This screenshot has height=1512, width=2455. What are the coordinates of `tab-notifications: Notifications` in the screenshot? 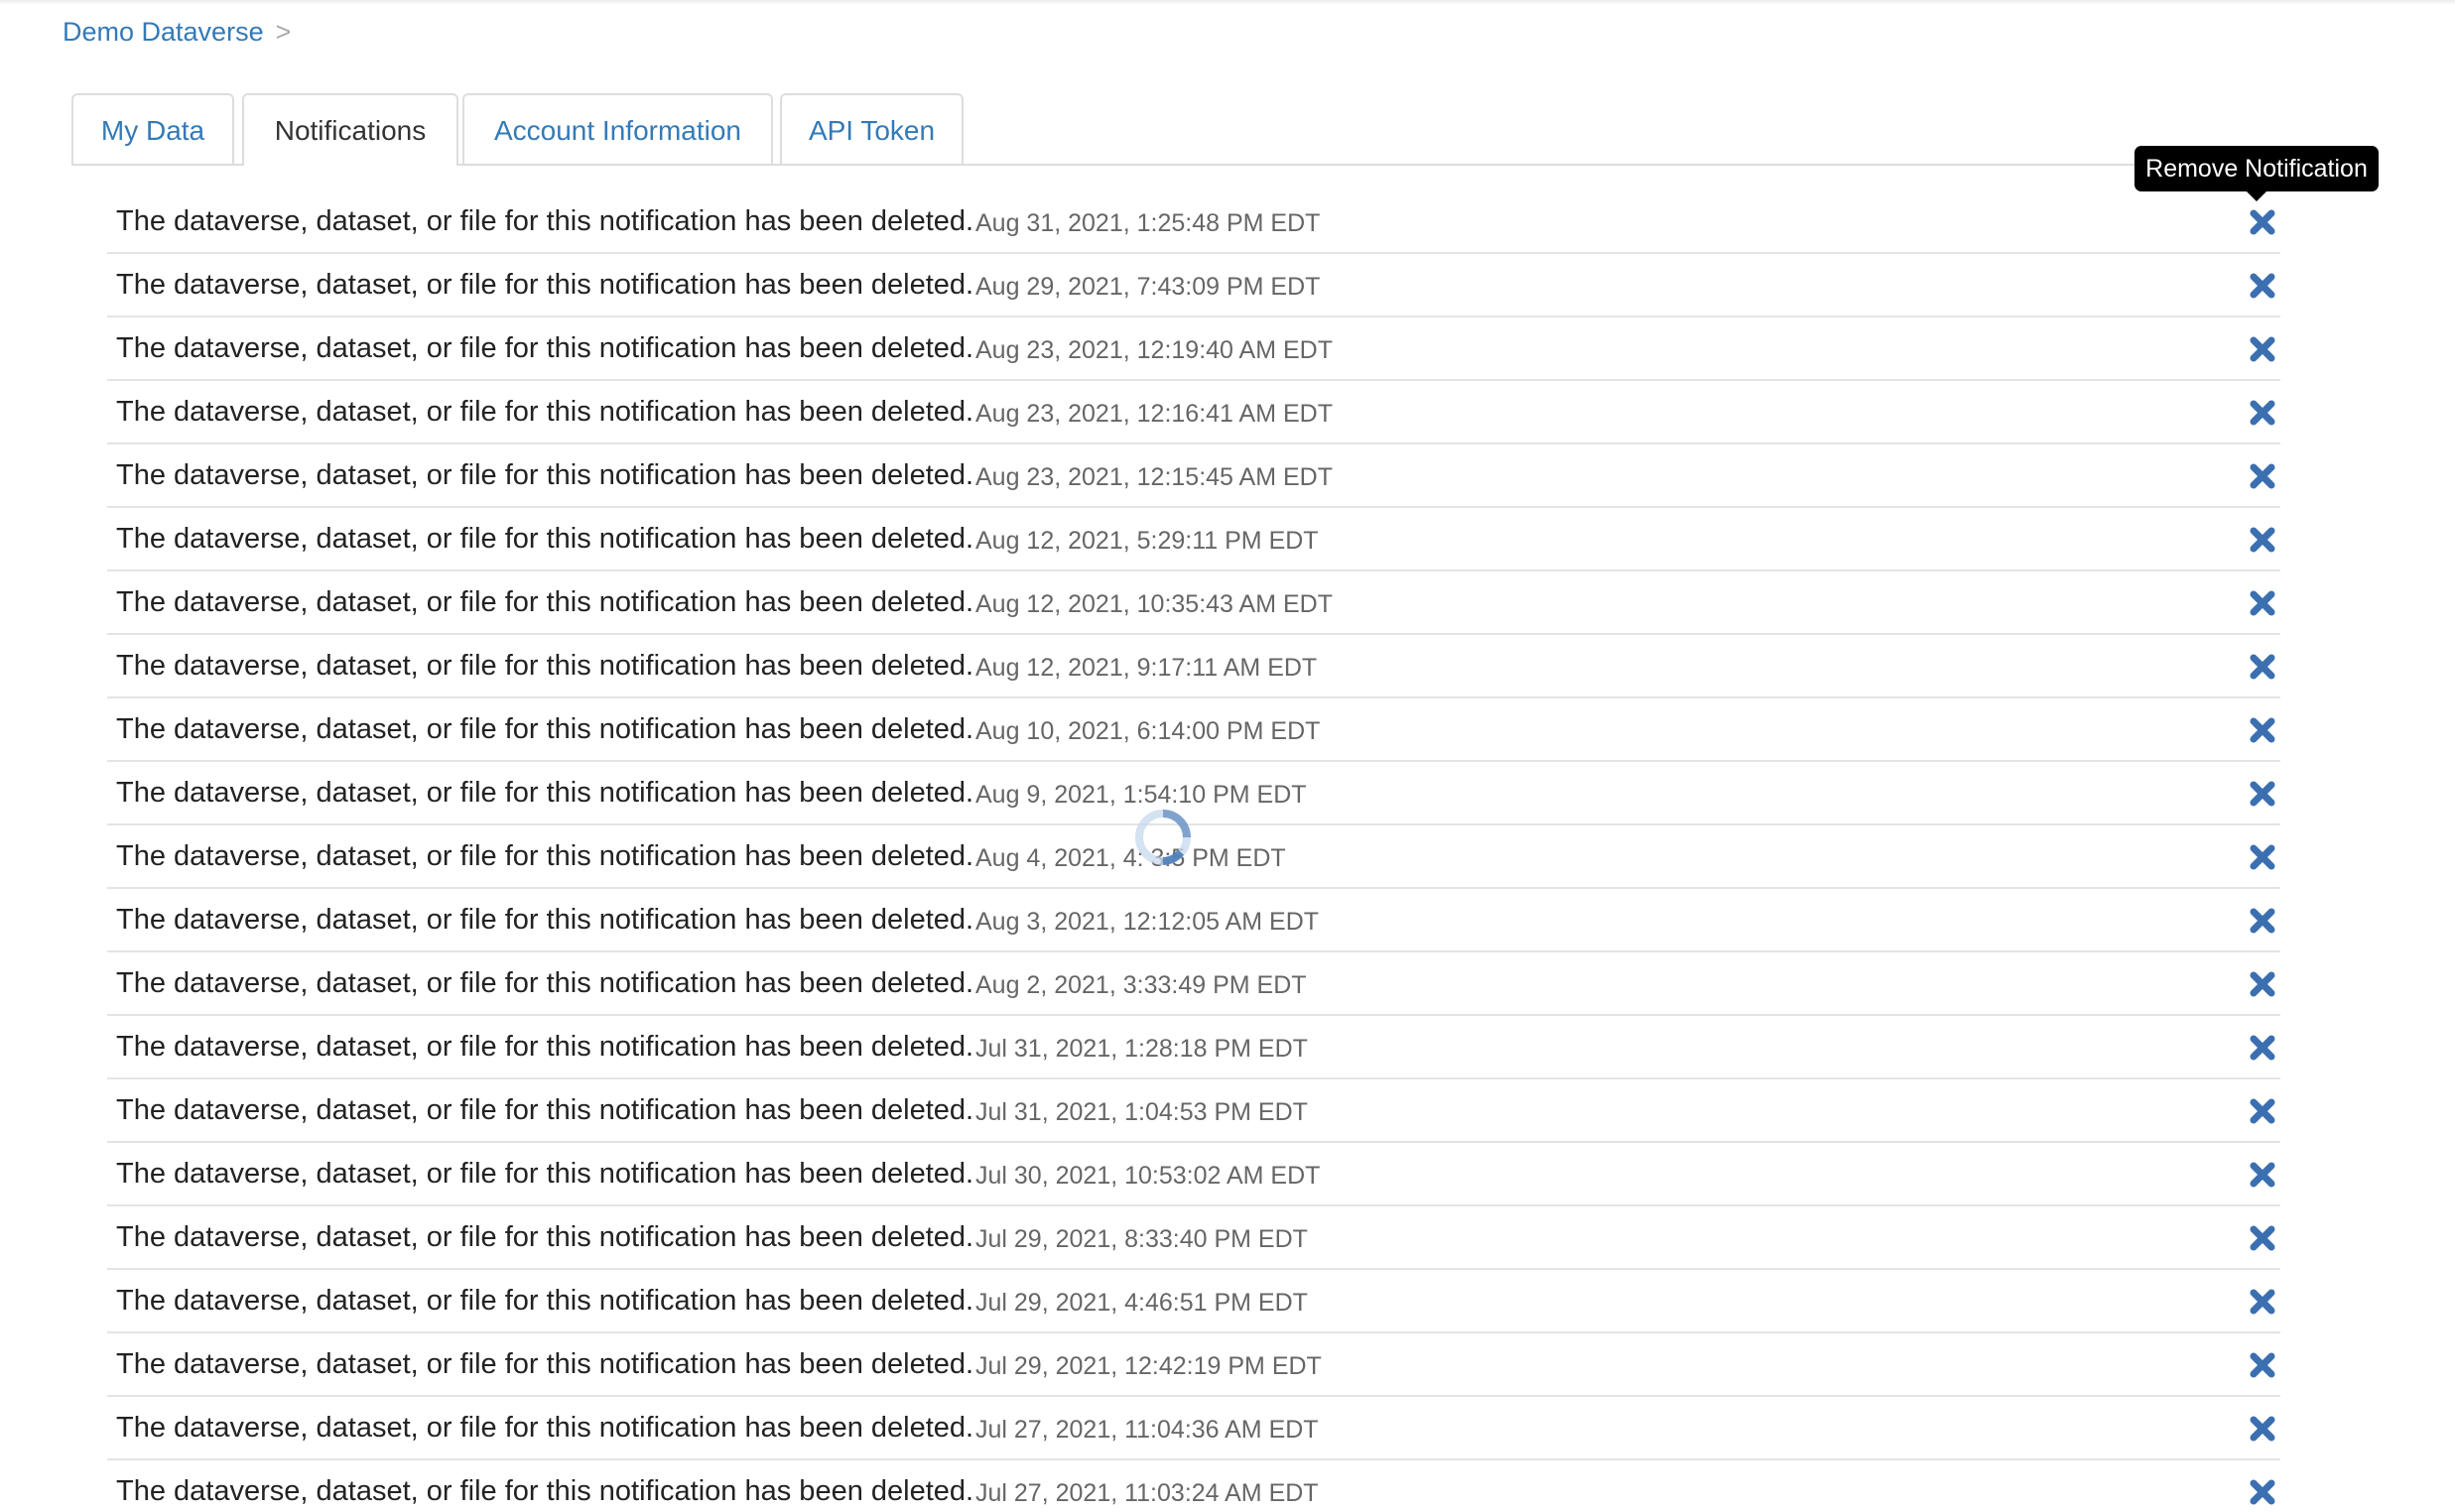 It's located at (350, 129).